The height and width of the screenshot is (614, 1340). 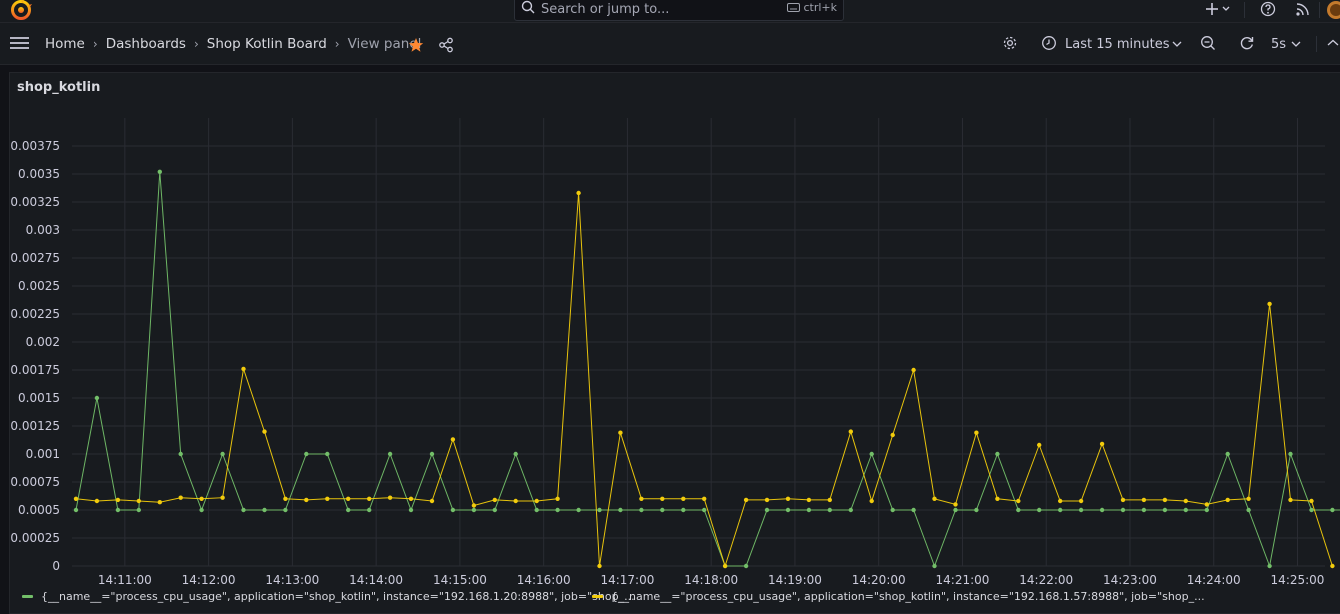 I want to click on x-tick-label: 14:19:00, so click(x=795, y=580).